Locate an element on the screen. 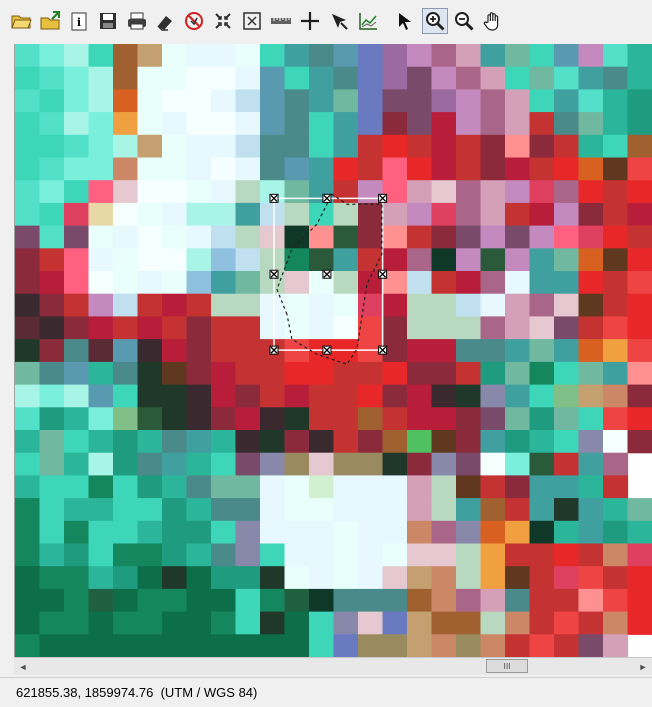  zoom-in-button is located at coordinates (435, 21).